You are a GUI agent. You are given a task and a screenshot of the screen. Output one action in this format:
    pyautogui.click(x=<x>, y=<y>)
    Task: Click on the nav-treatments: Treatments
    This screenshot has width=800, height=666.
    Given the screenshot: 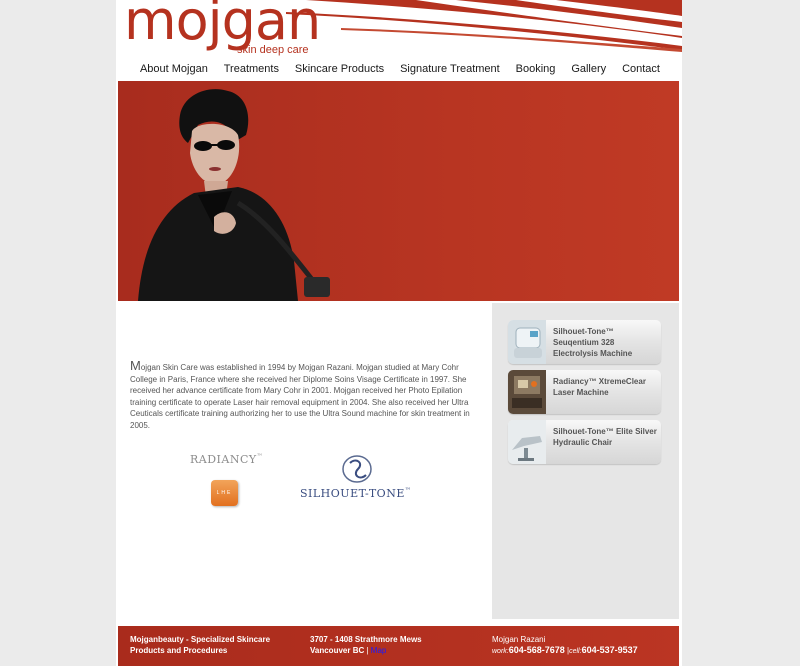 What is the action you would take?
    pyautogui.click(x=251, y=69)
    